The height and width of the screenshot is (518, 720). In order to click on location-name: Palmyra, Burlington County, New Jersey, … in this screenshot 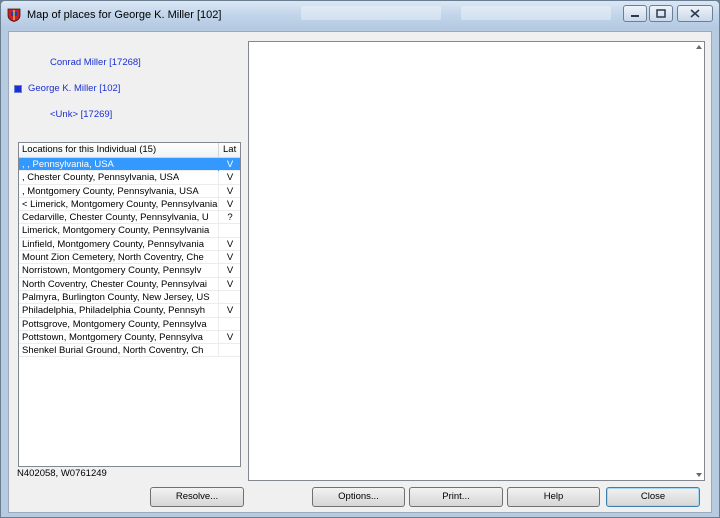, I will do `click(119, 297)`.